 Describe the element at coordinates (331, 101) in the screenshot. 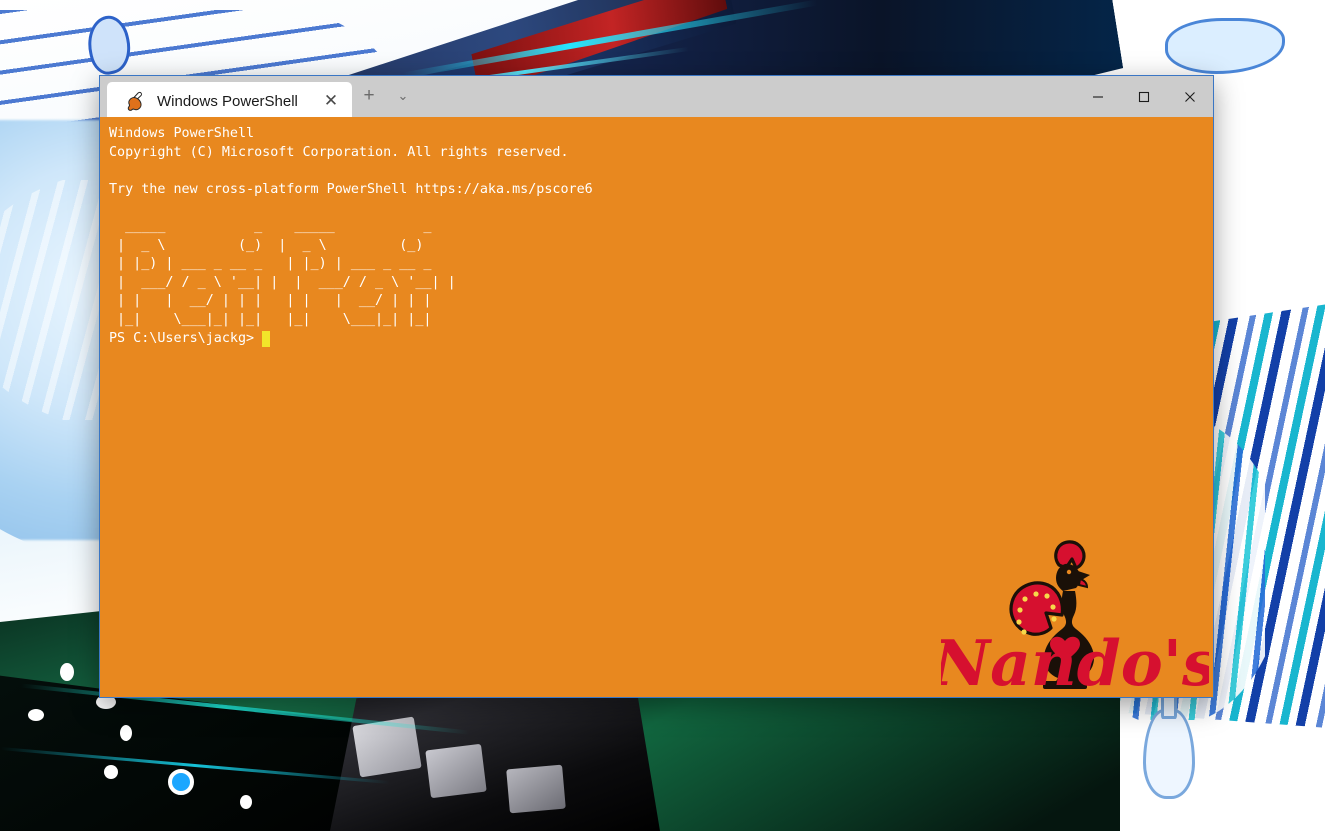

I see `close-tab-icon: ✕` at that location.